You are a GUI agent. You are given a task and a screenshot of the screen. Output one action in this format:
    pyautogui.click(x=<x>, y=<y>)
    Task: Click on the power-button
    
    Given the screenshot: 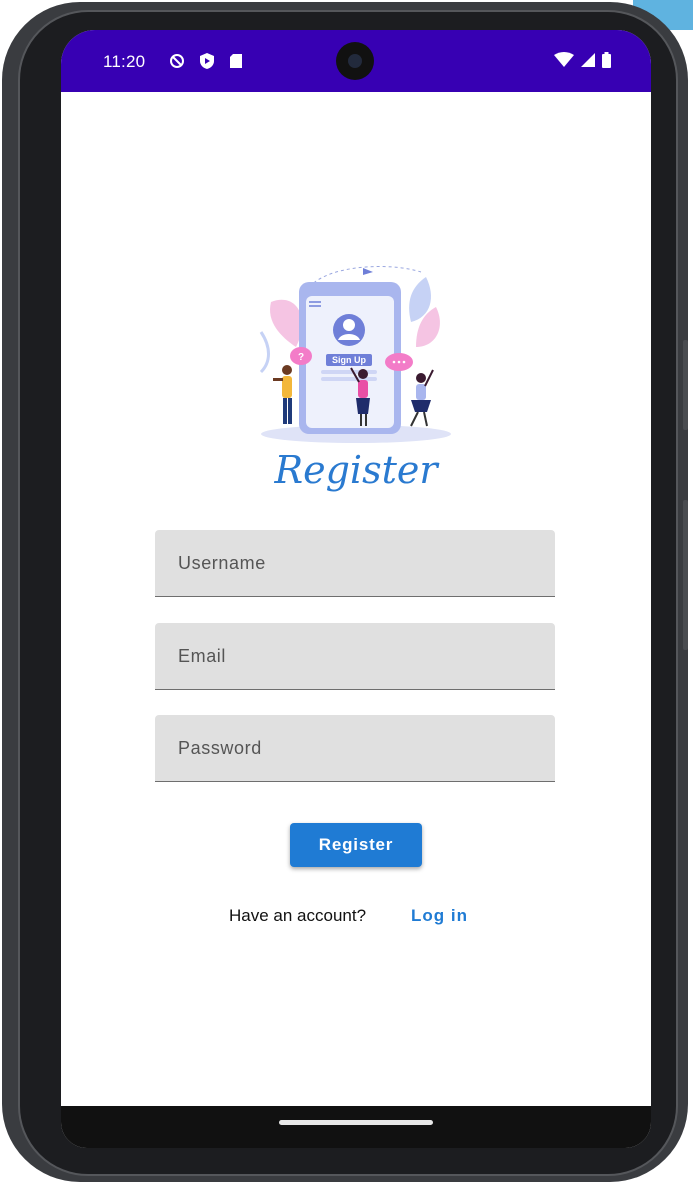 What is the action you would take?
    pyautogui.click(x=685, y=385)
    